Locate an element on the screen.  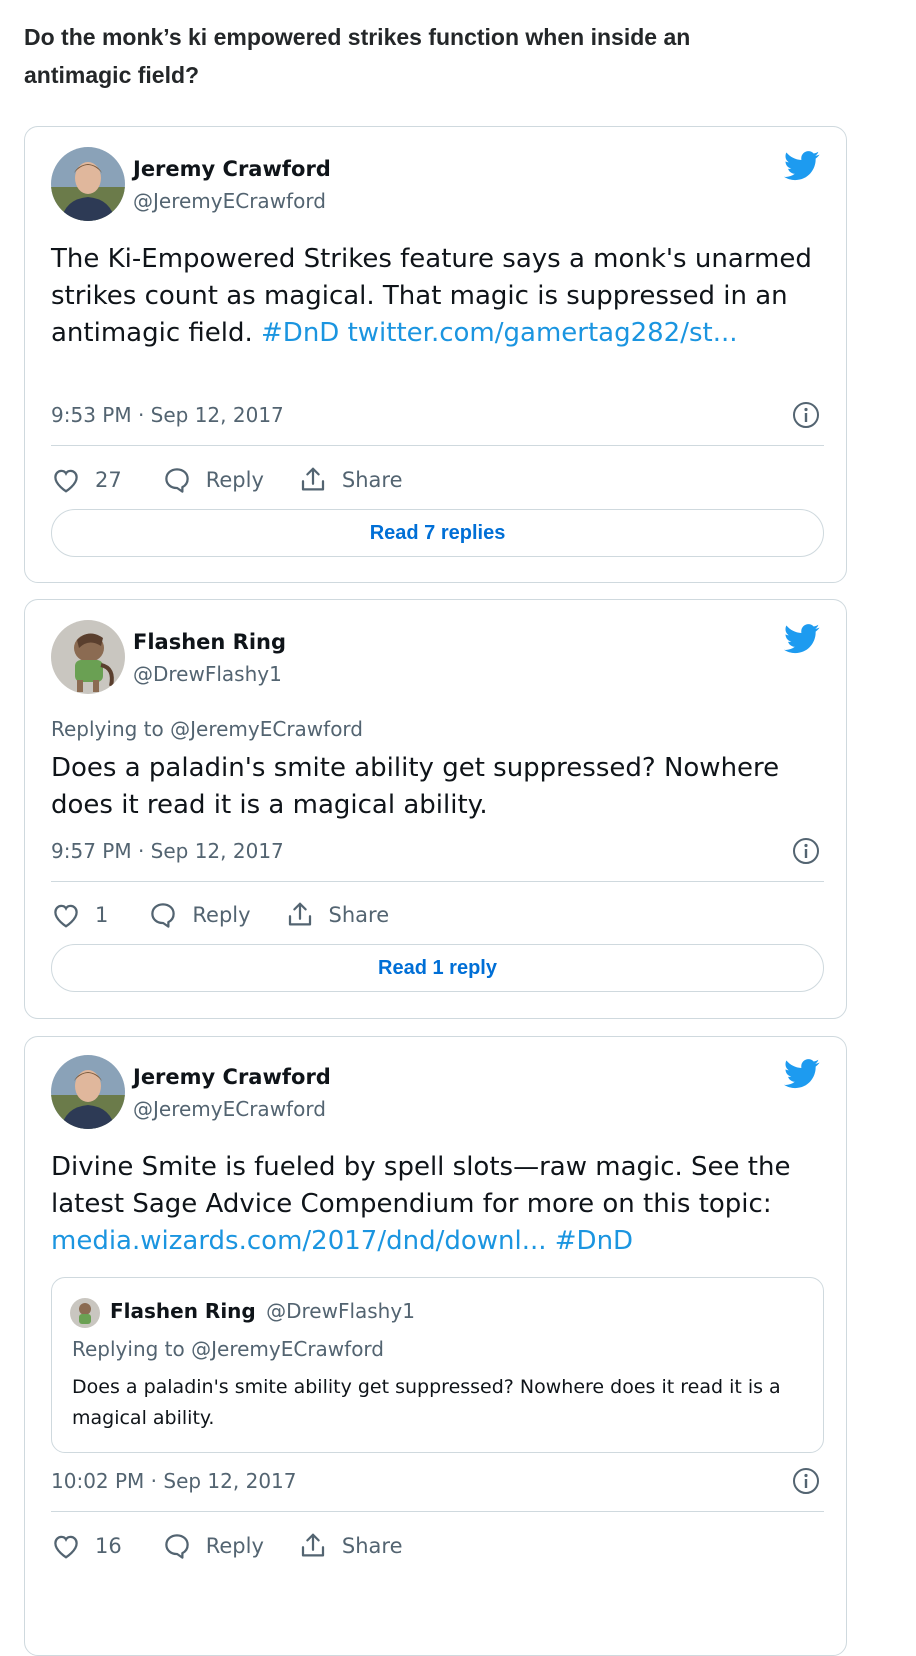
action-bar: 16 Reply Share is located at coordinates (227, 1546).